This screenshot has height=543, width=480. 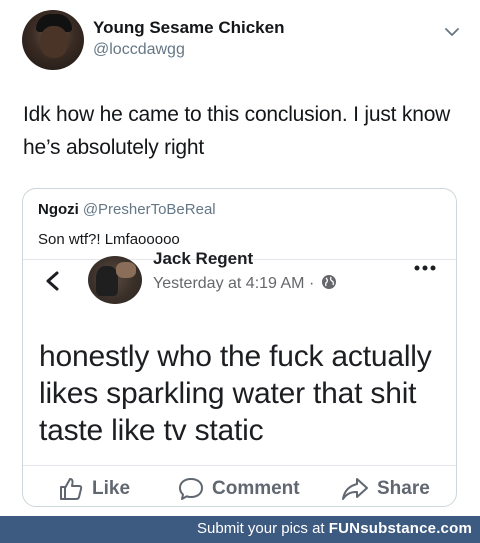 What do you see at coordinates (115, 280) in the screenshot?
I see `fb-author-avatar` at bounding box center [115, 280].